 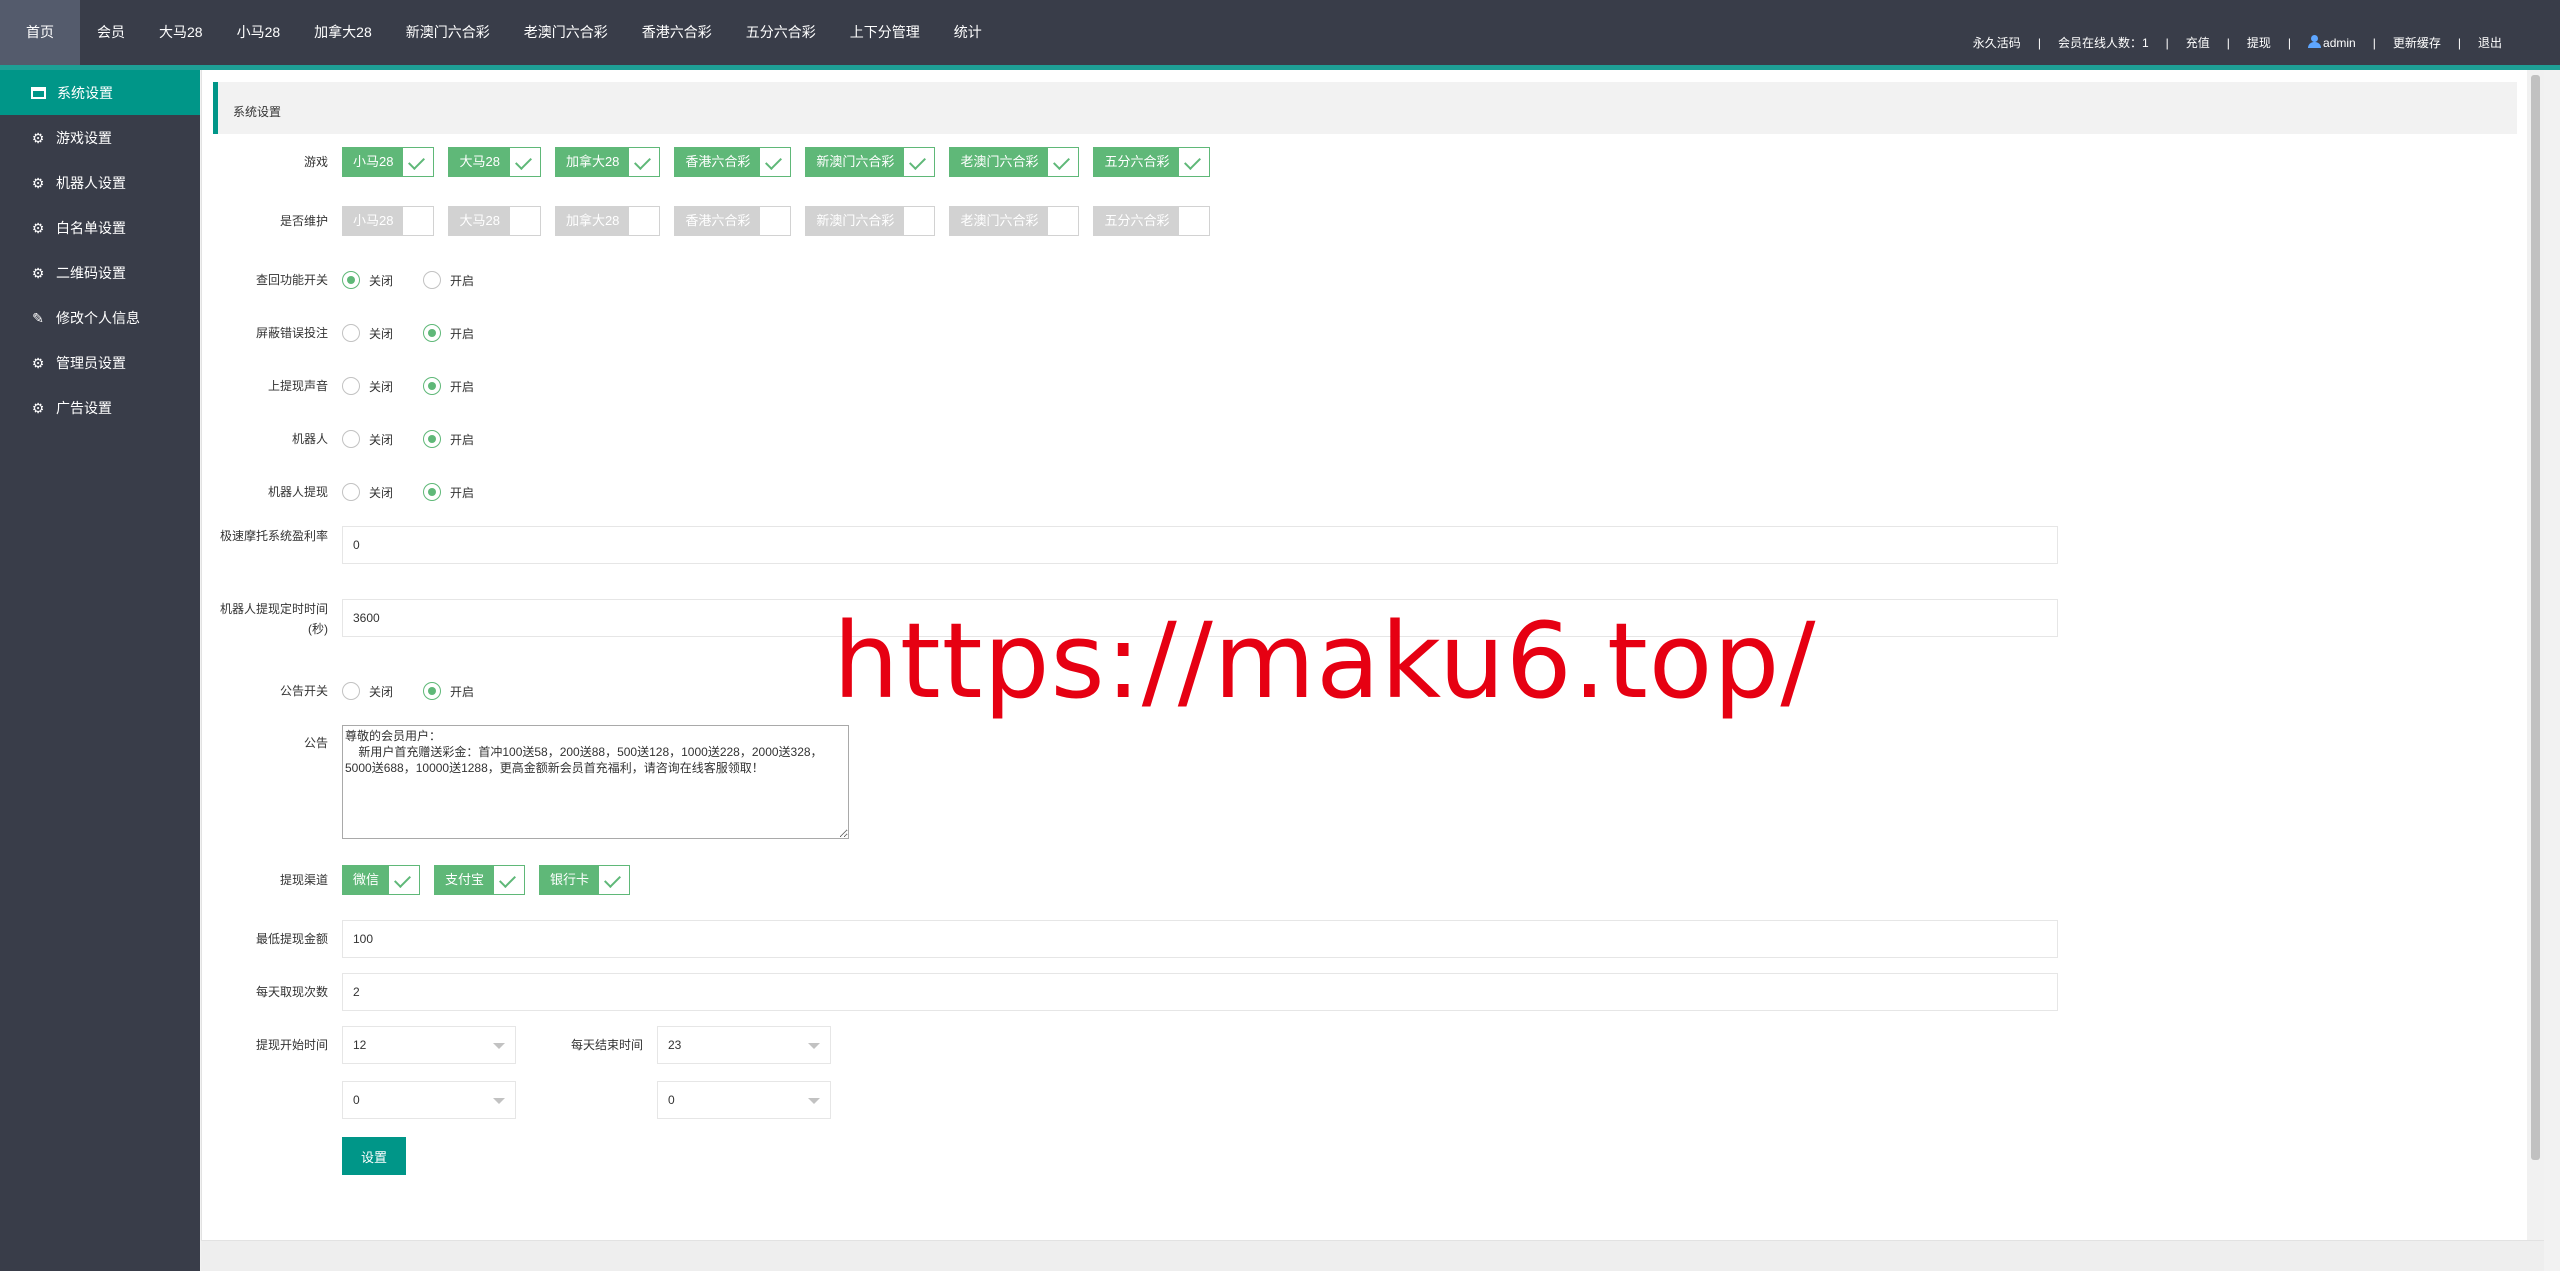 I want to click on sidebar-item-game-settings: ⚙ 游戏设置, so click(x=100, y=137).